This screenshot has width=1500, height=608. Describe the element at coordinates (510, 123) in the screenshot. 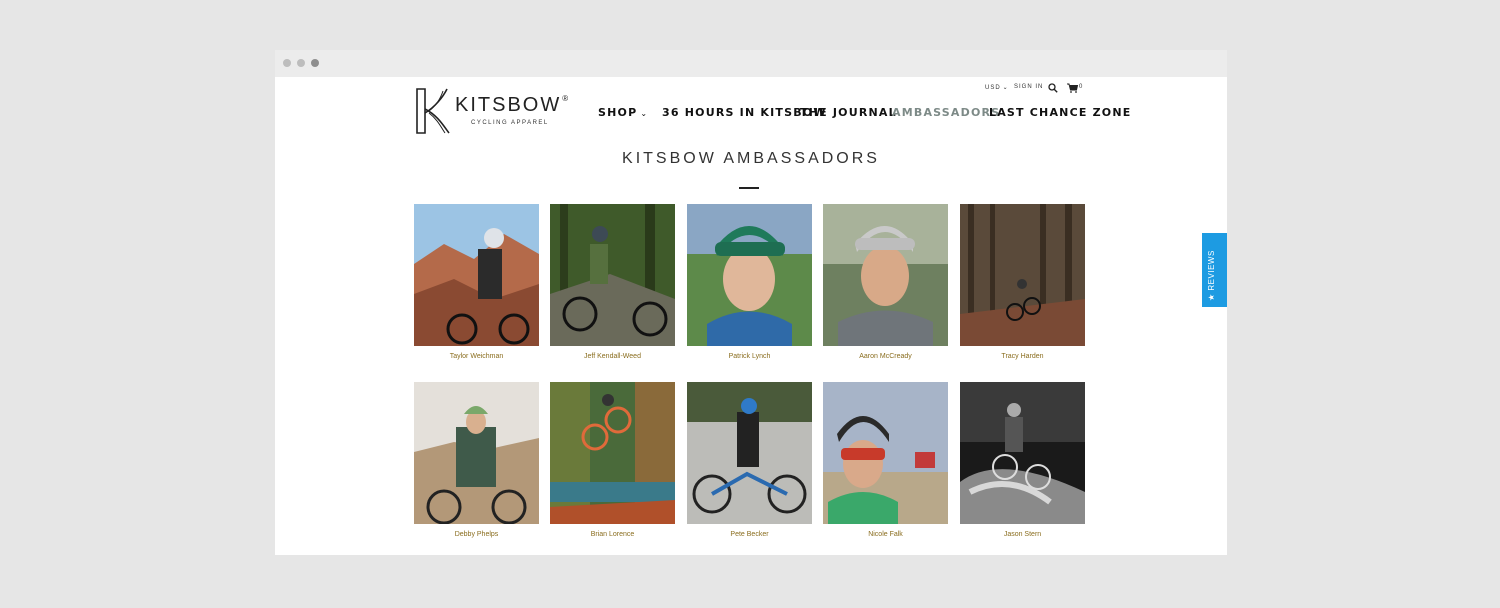

I see `brand-tagline: CYCLING APPAREL` at that location.